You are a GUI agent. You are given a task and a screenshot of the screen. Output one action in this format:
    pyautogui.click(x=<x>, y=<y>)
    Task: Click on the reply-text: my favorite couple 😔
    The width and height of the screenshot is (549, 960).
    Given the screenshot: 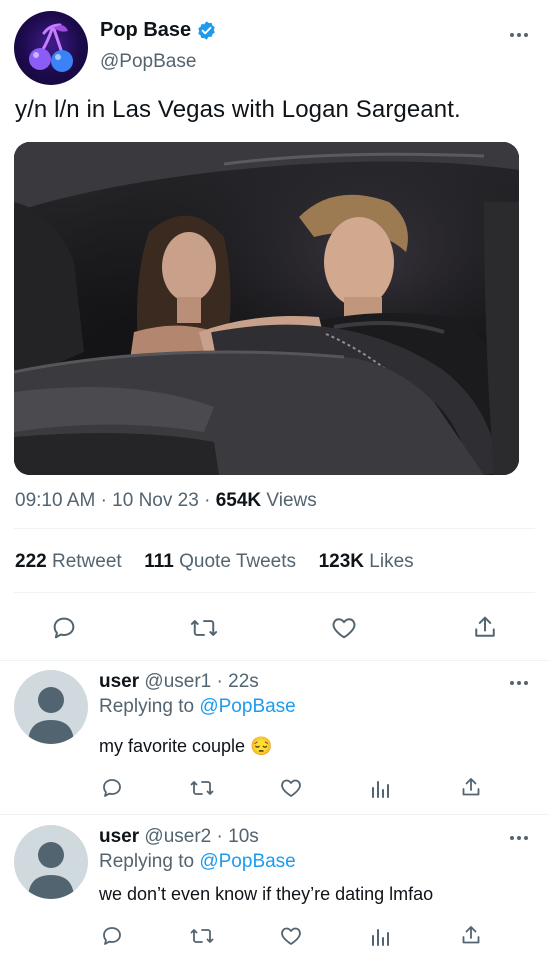 What is the action you would take?
    pyautogui.click(x=186, y=746)
    